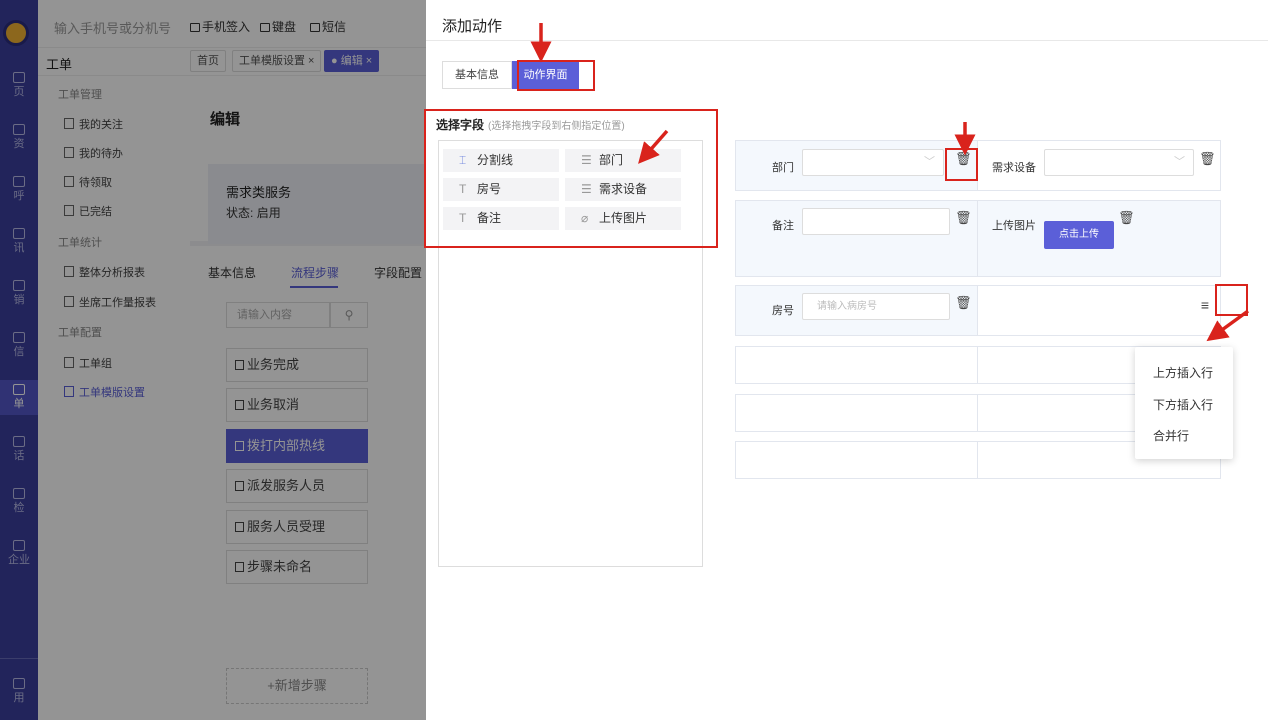 The image size is (1276, 720). I want to click on form-cell: 上传图片 点击上传 🗑, so click(1099, 238).